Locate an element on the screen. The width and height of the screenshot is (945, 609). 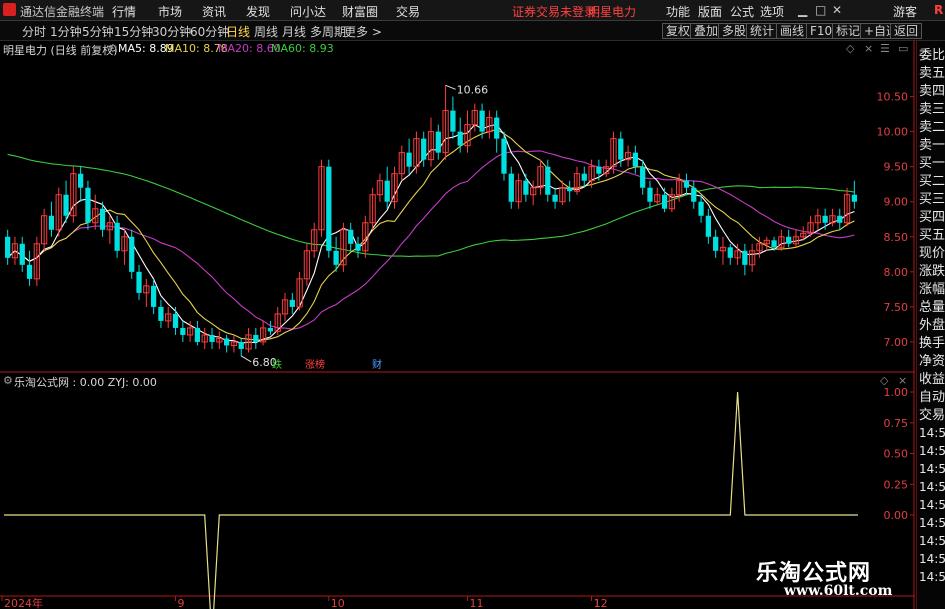
price-tick-label: 9.00 is located at coordinates (896, 202).